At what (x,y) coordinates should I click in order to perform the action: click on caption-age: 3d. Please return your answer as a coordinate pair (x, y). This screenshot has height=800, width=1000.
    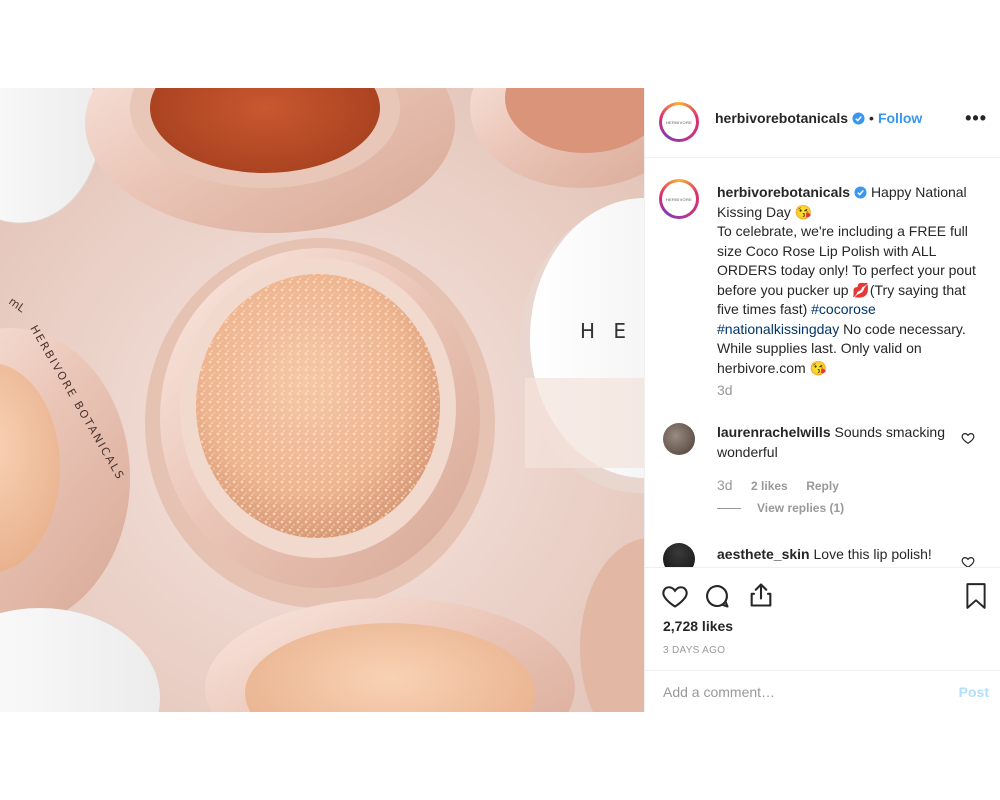
    Looking at the image, I should click on (725, 390).